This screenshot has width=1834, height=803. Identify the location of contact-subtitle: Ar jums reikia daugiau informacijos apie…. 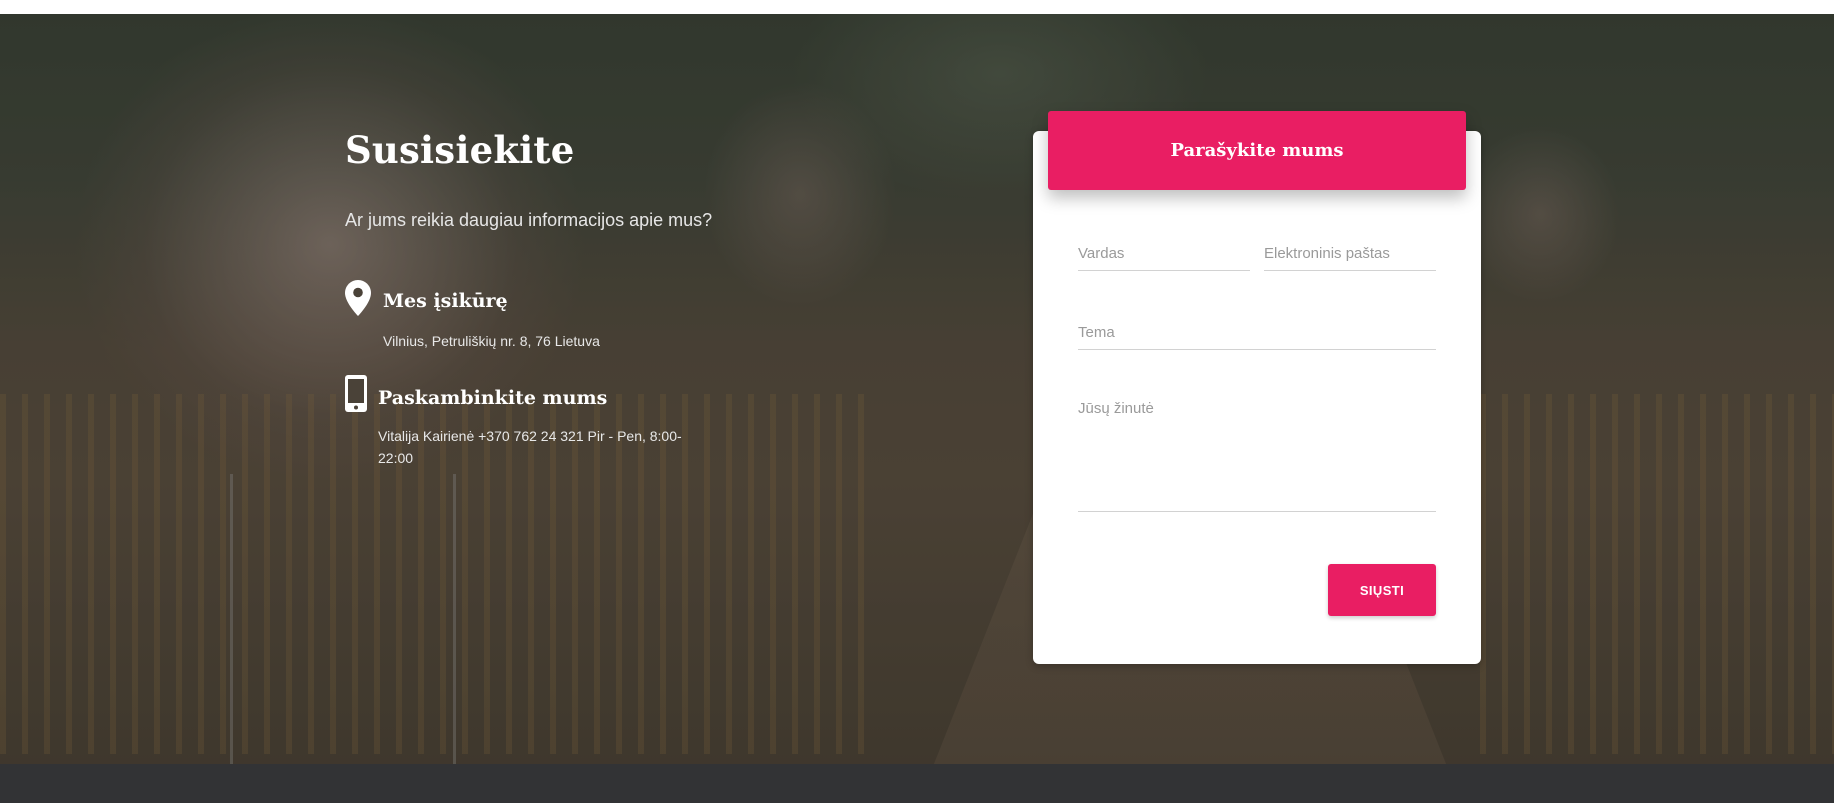
(529, 220).